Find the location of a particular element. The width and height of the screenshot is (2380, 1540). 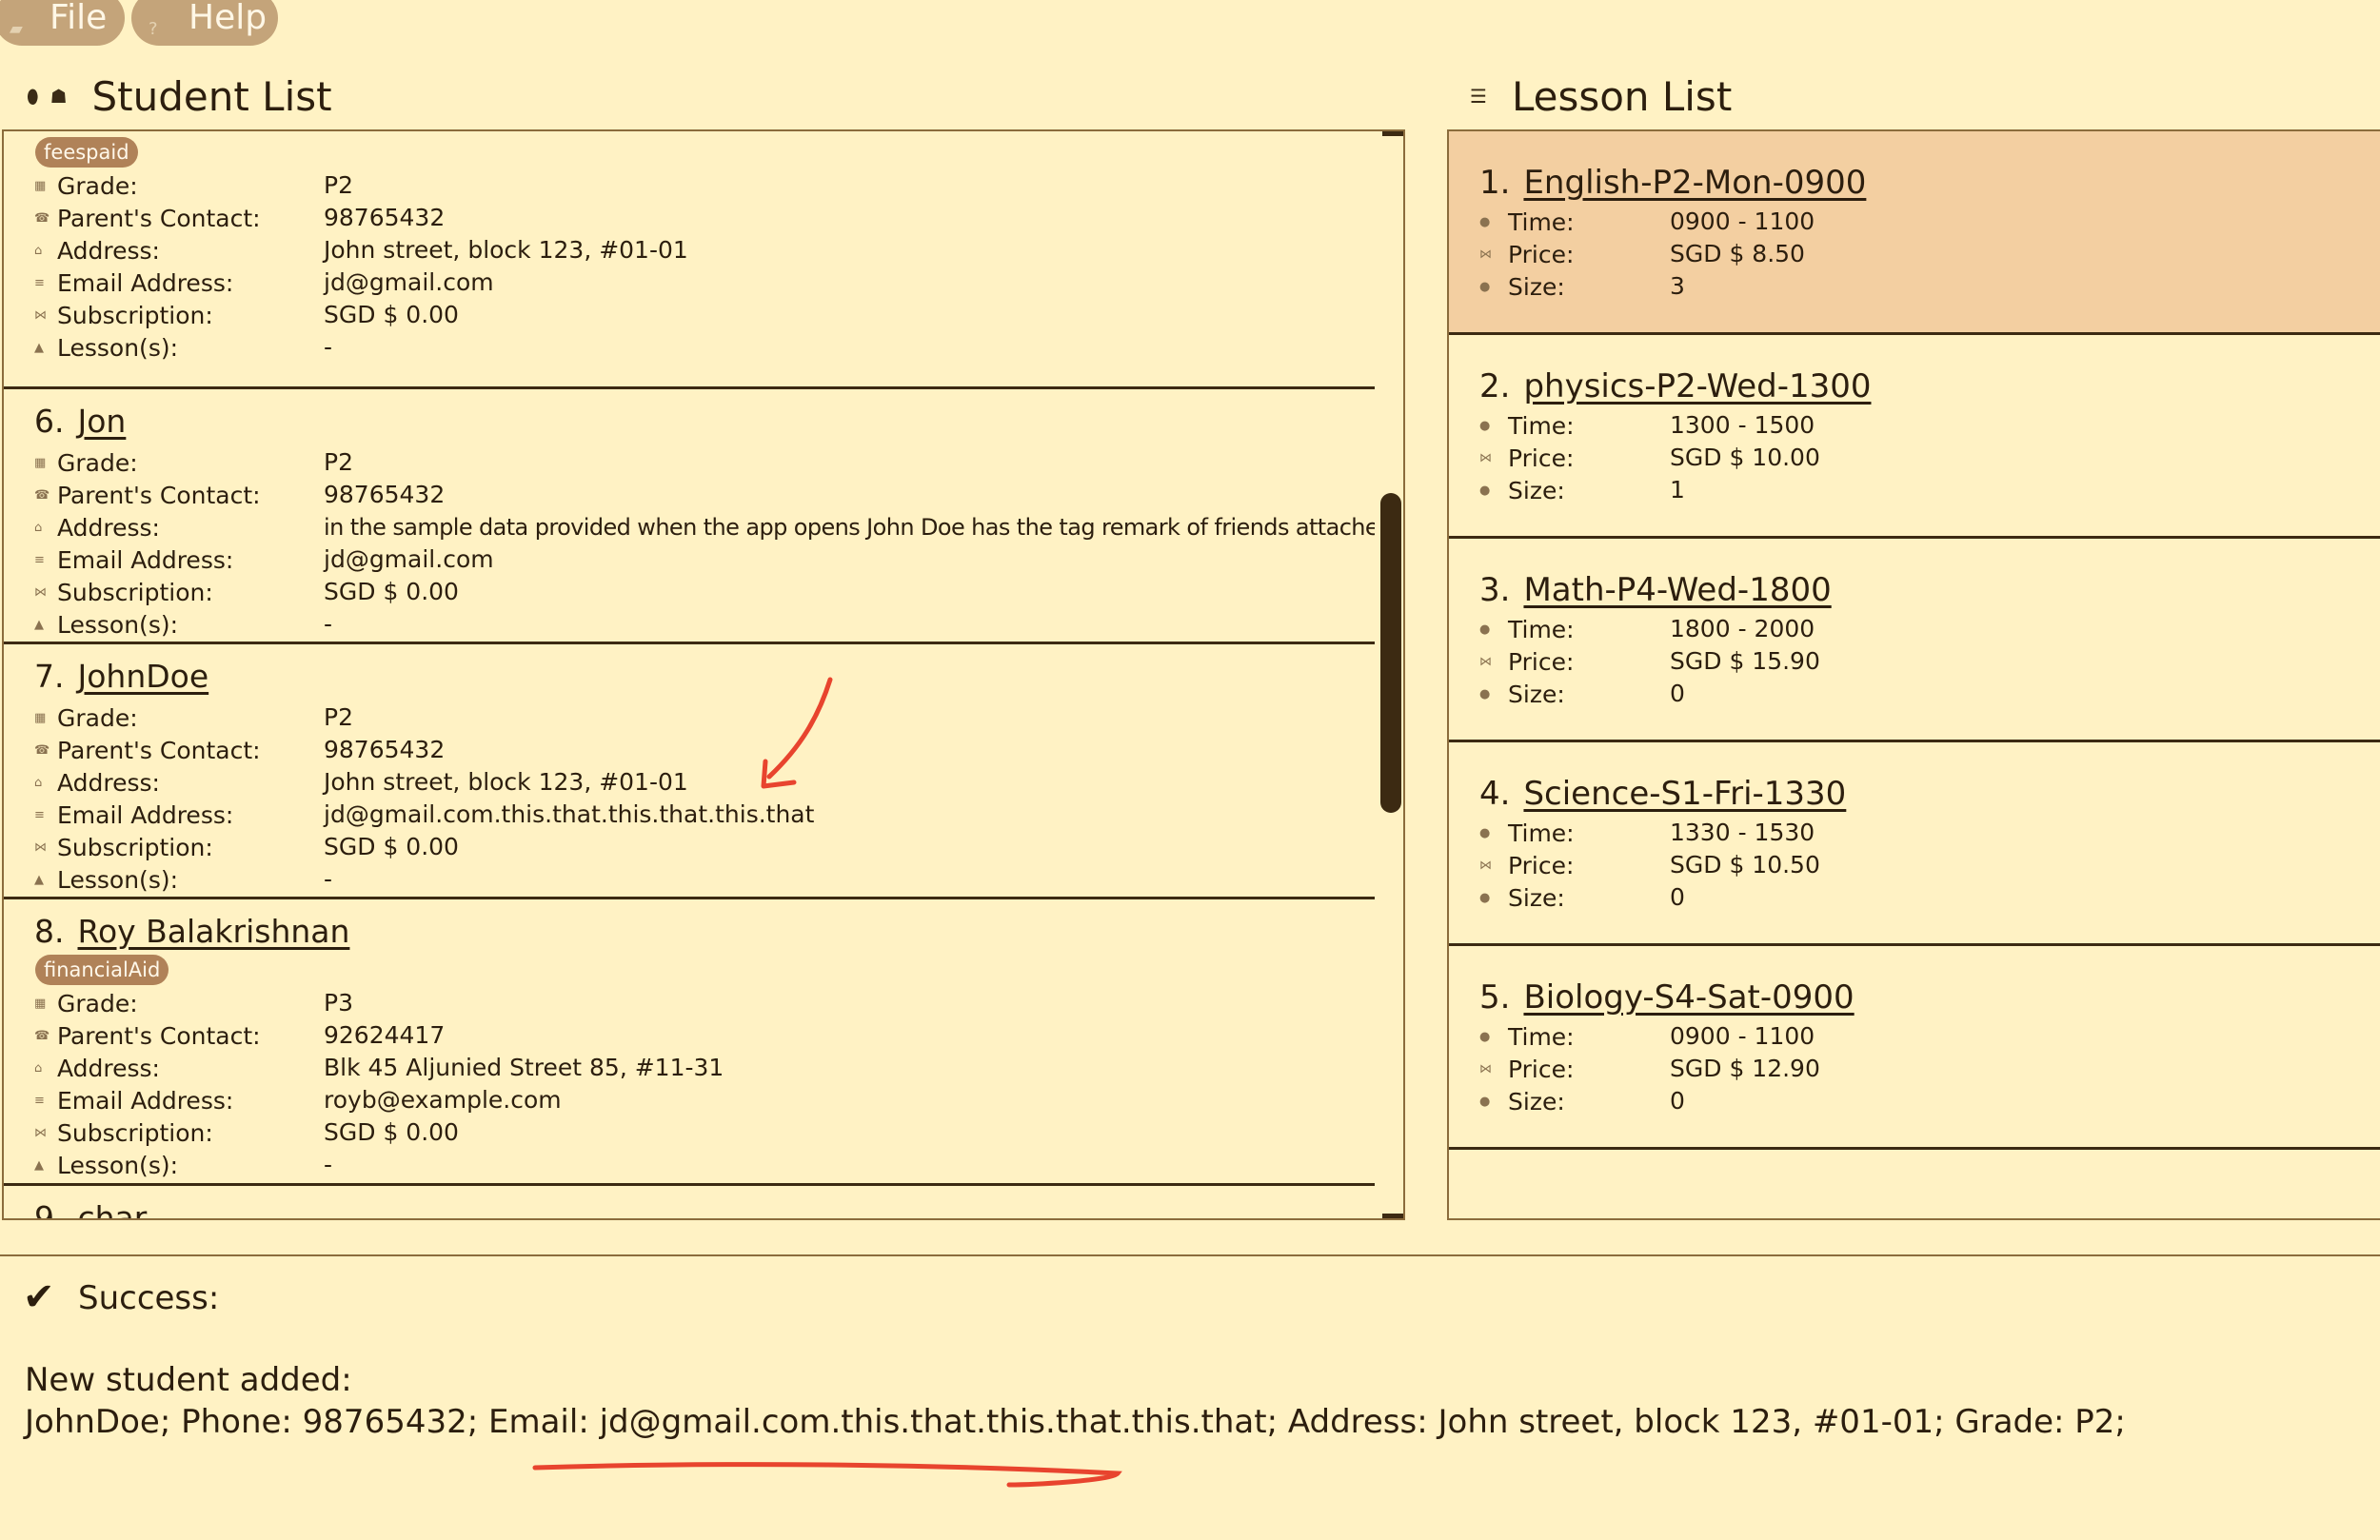

lesson-name: Science-S1-Fri-1330 is located at coordinates (1685, 794).